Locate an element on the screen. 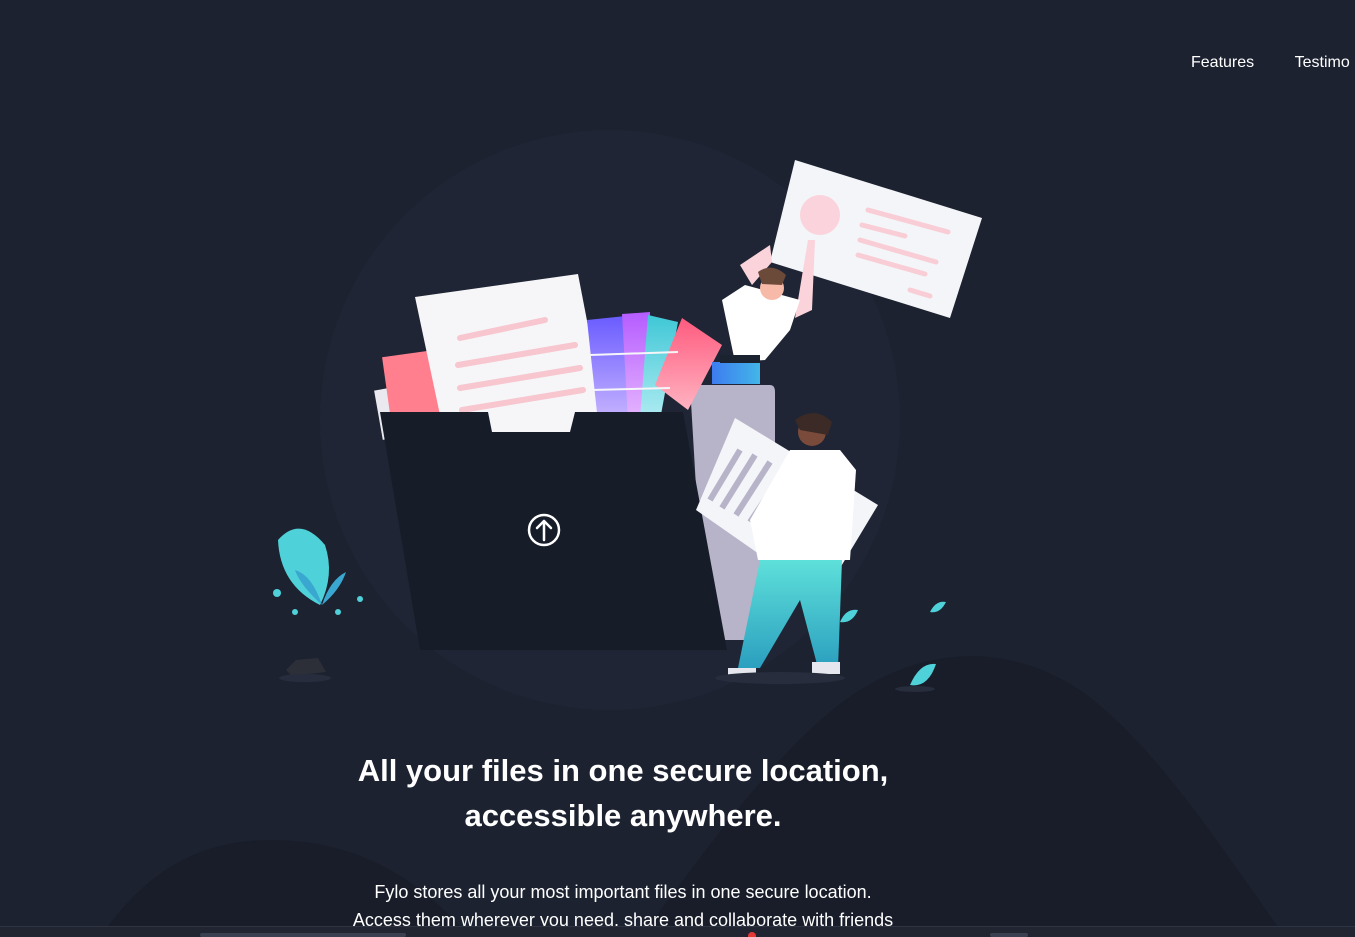  headline-line-1: All your files in one secure location, is located at coordinates (623, 770).